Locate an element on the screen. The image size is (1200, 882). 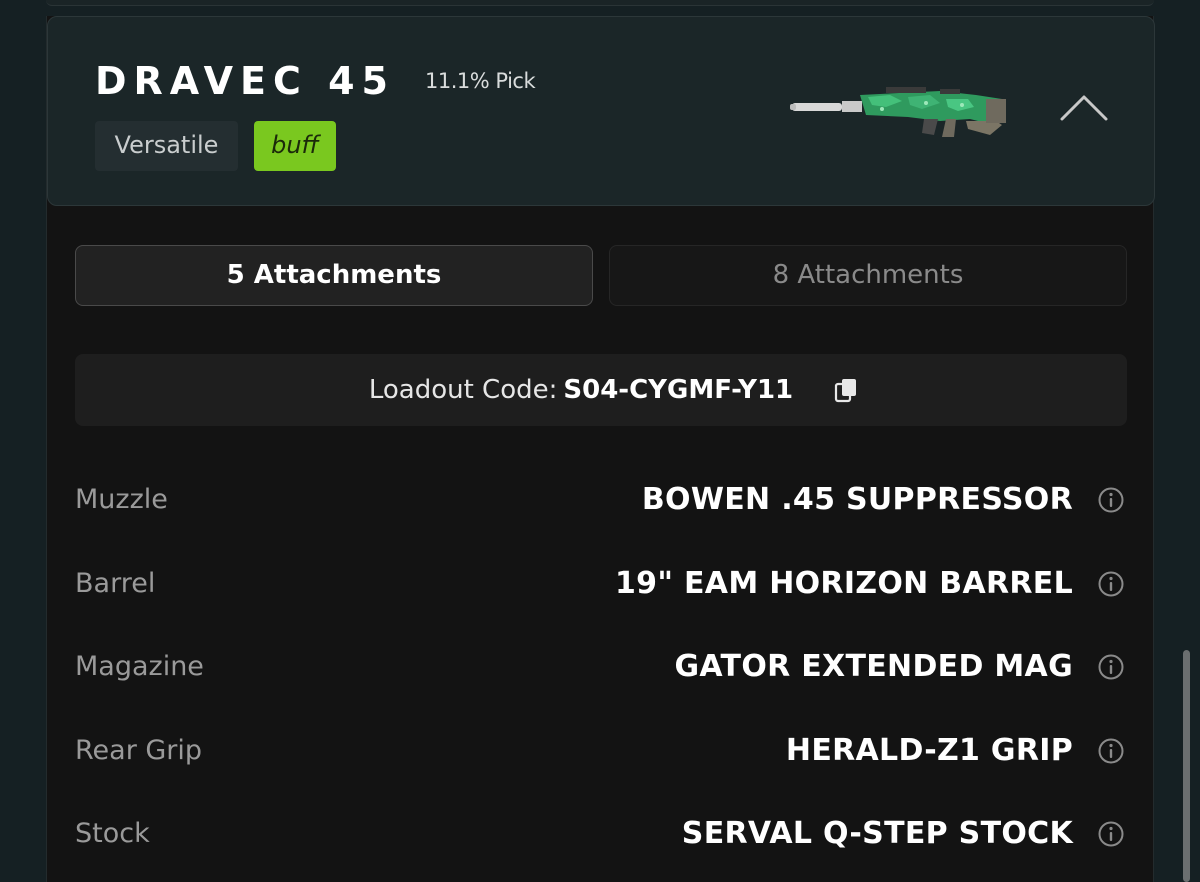
attachment-row-stock: Stock SERVAL Q-STEP STOCK is located at coordinates (601, 836).